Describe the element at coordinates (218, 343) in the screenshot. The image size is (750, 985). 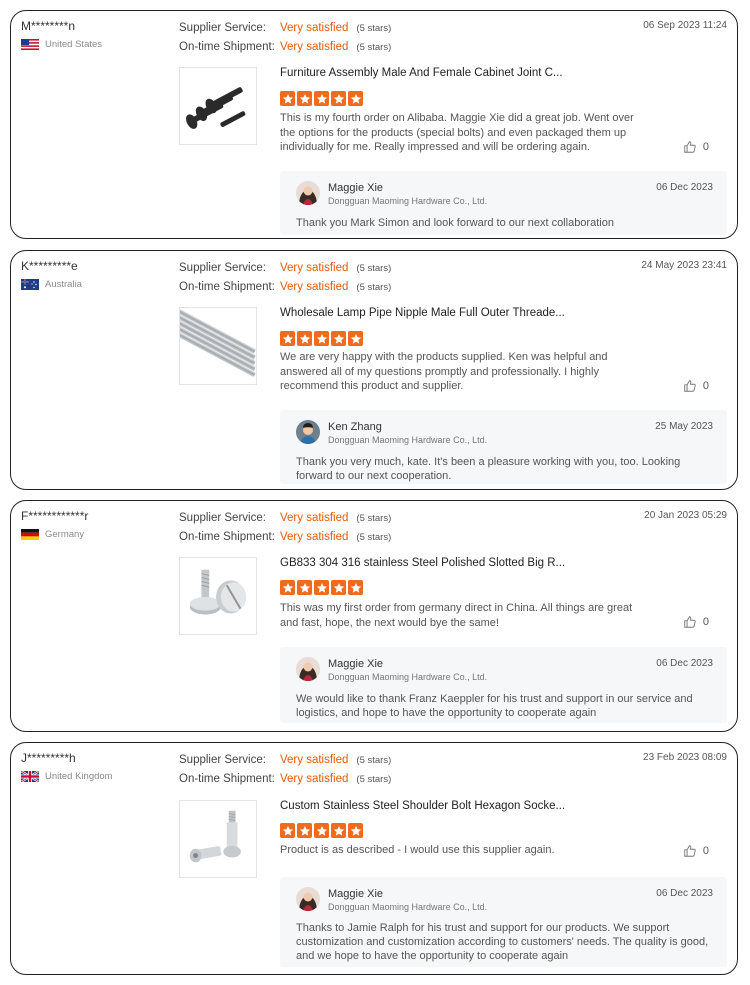
I see `steel-pipes-image` at that location.